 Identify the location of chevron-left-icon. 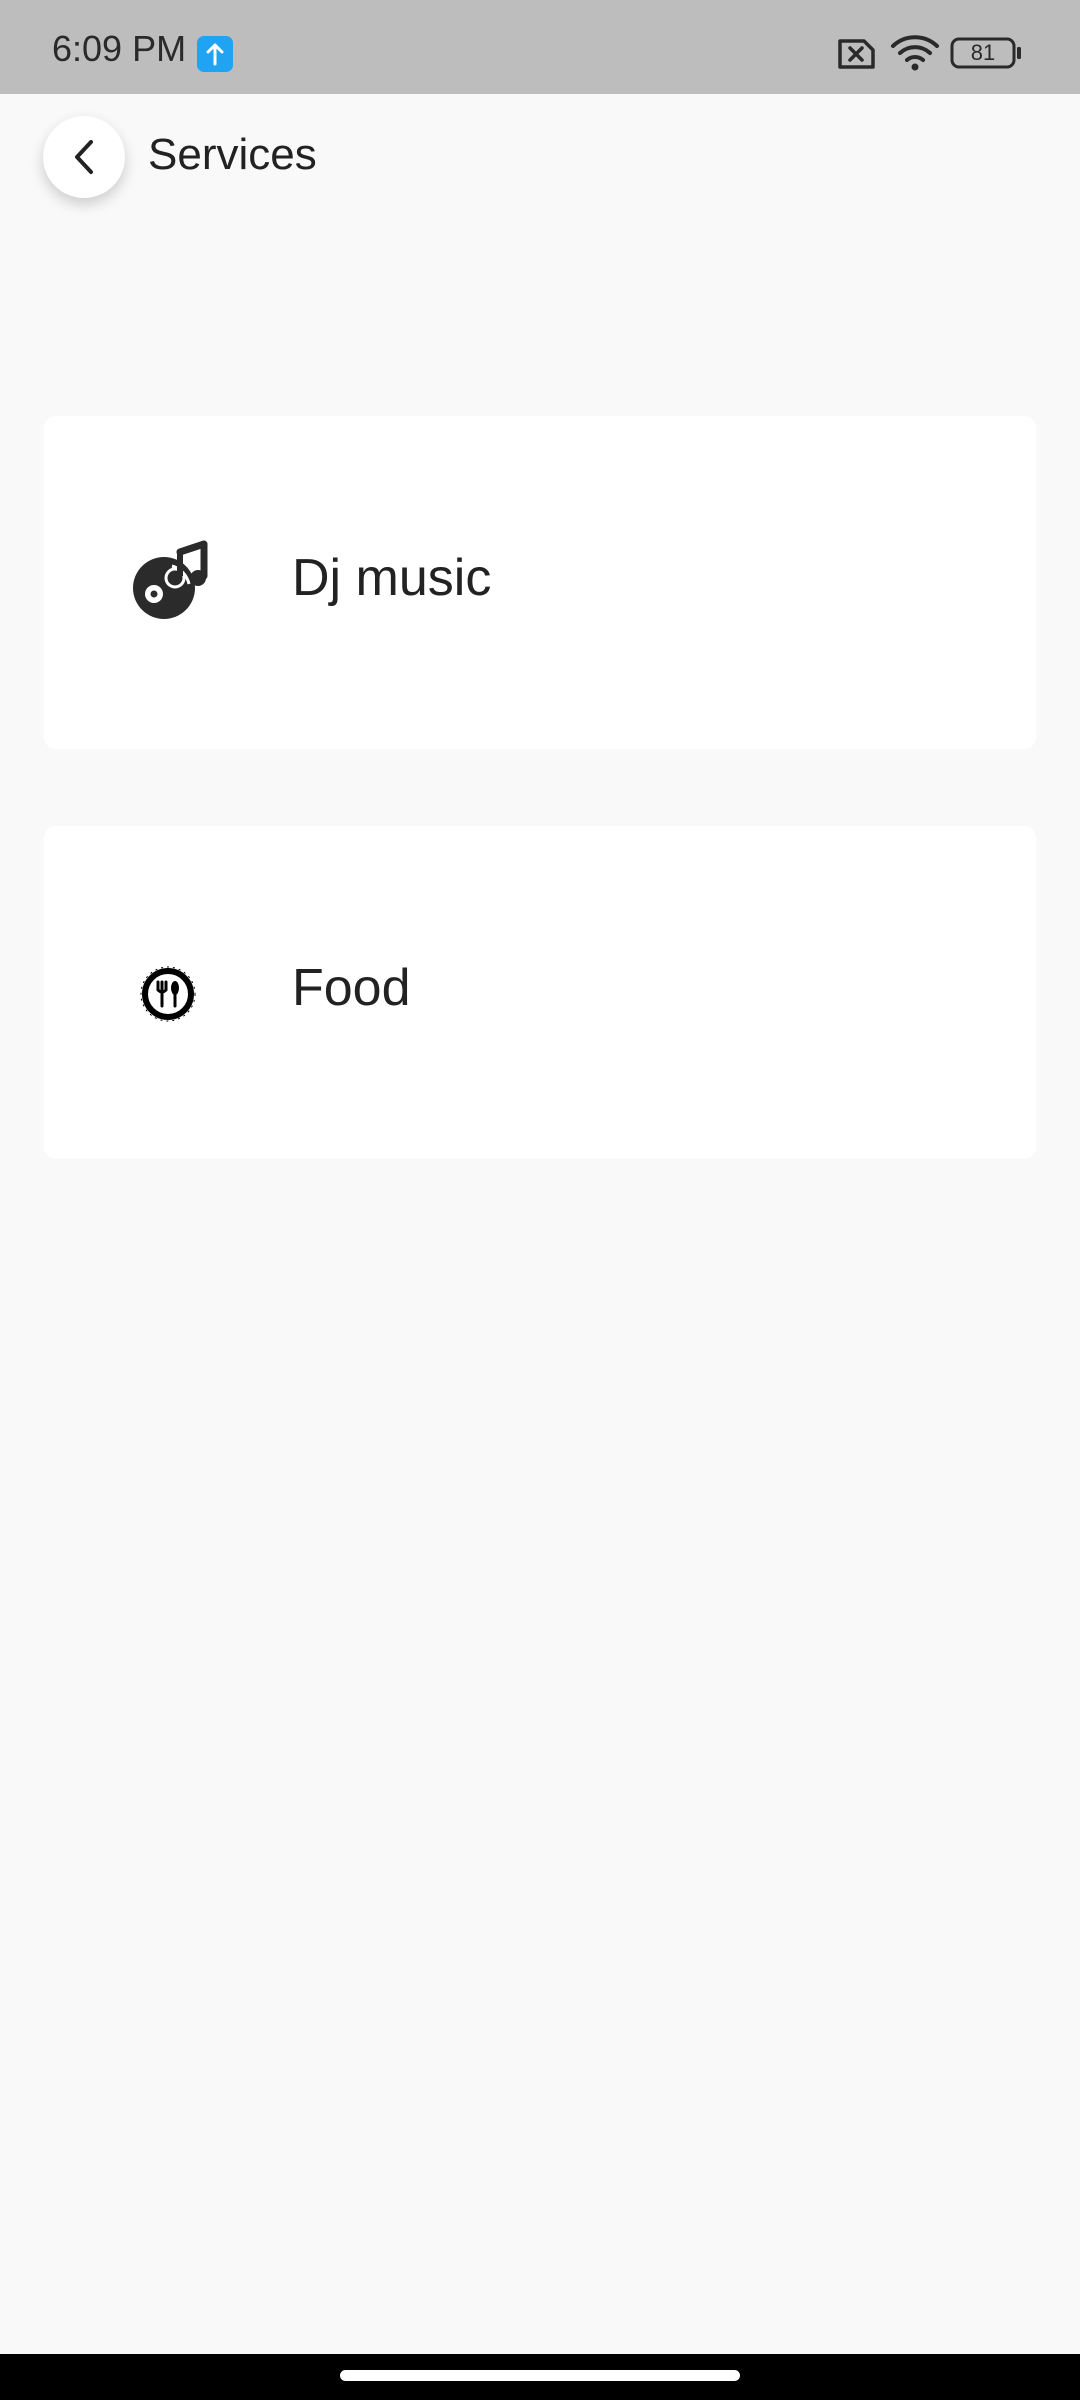
(84, 157).